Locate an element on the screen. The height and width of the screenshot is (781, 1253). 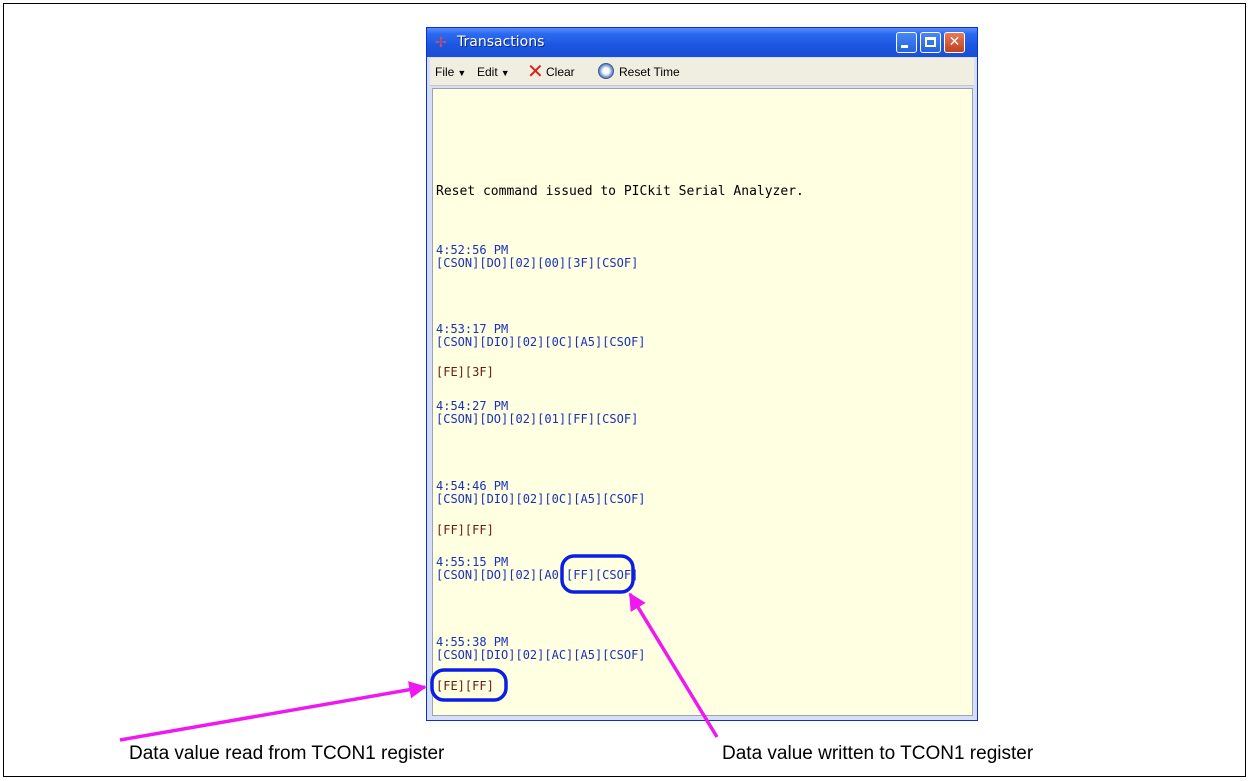
read-value-highlight is located at coordinates (469, 685).